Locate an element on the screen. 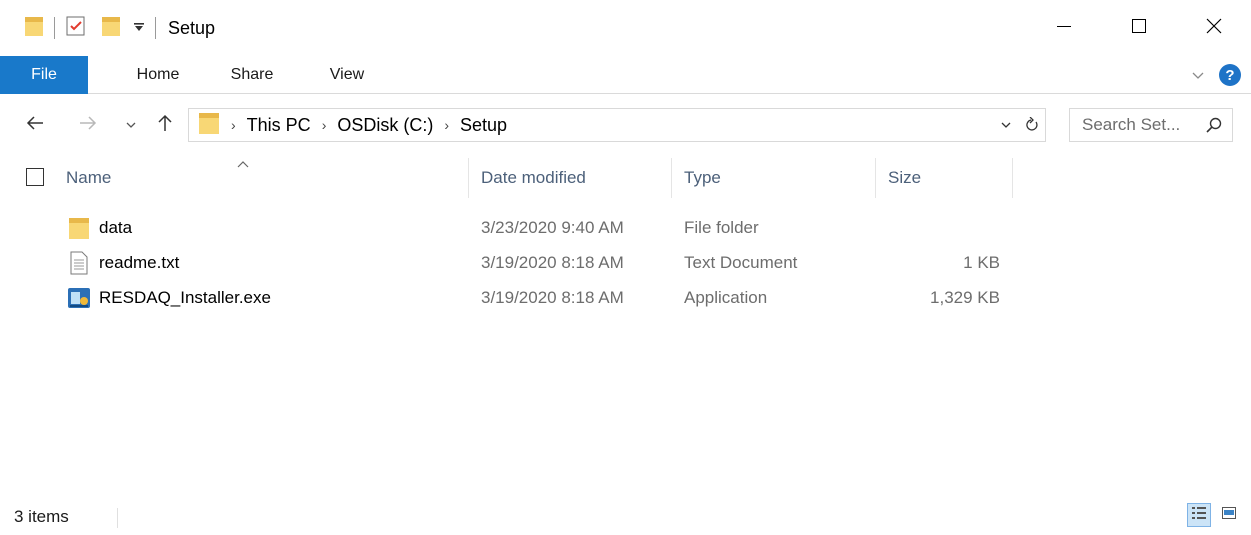  large-icons-view-icon is located at coordinates (1229, 515).